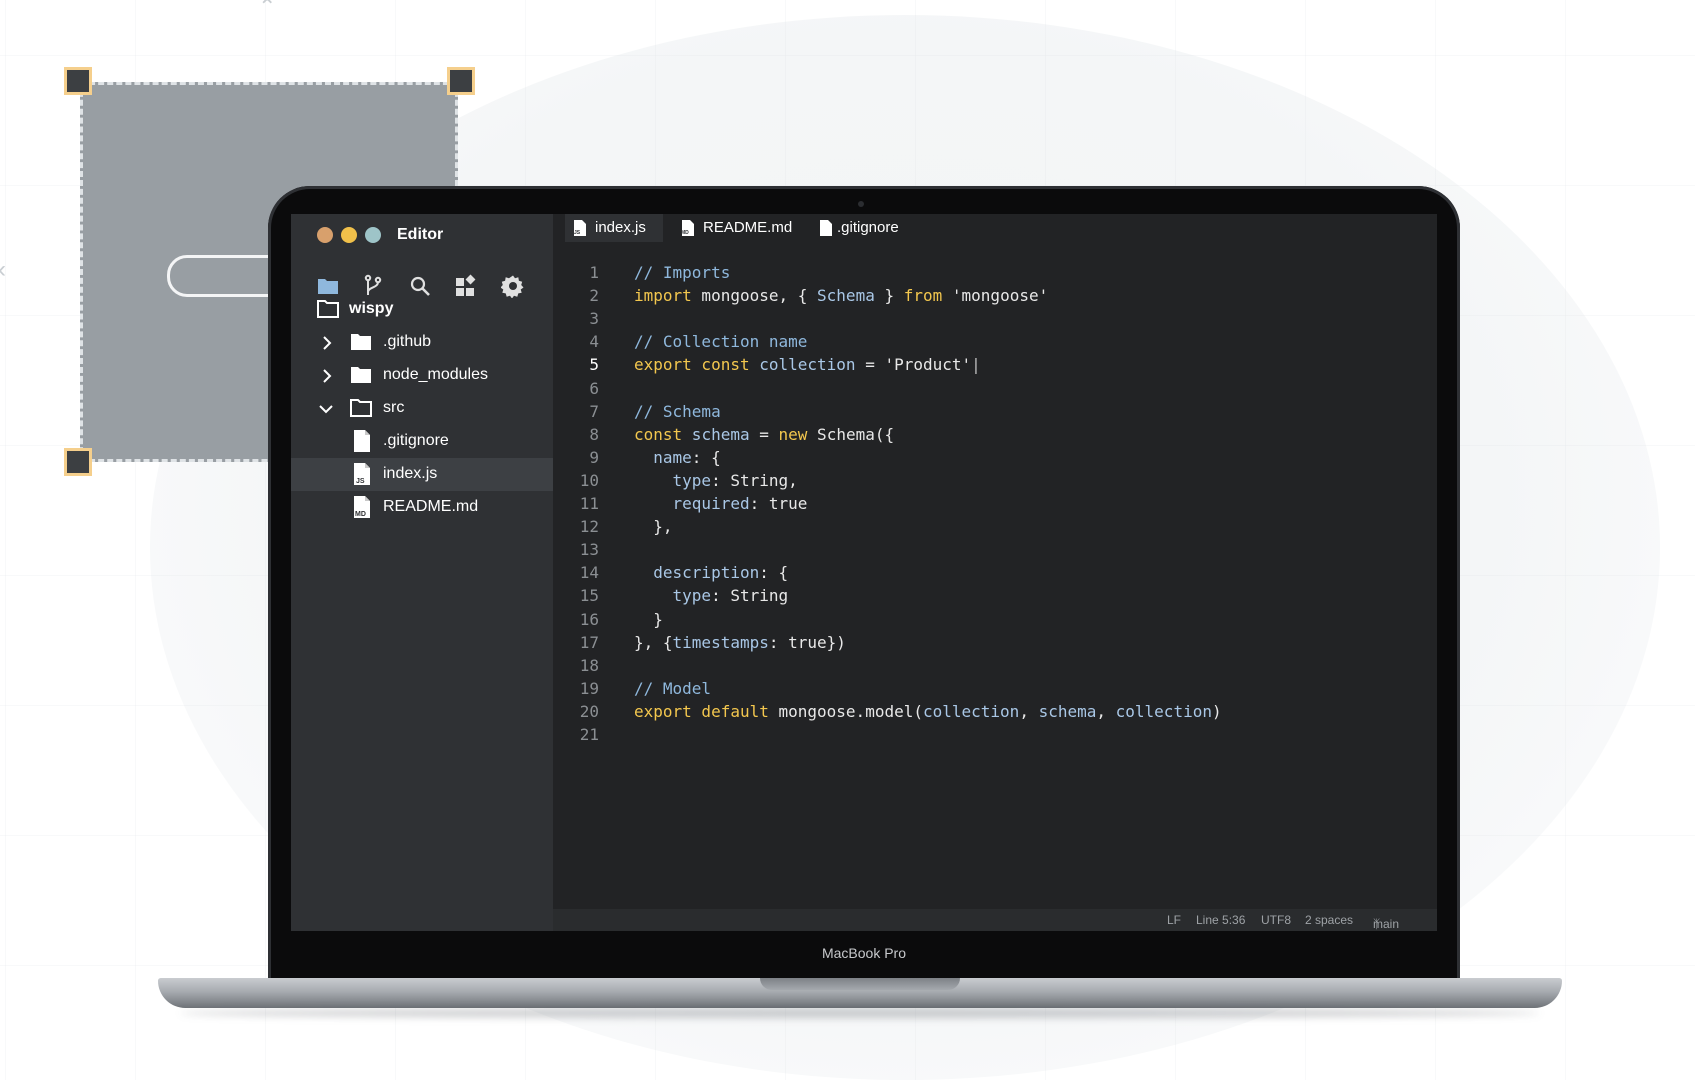  Describe the element at coordinates (589, 619) in the screenshot. I see `line-number: 16` at that location.